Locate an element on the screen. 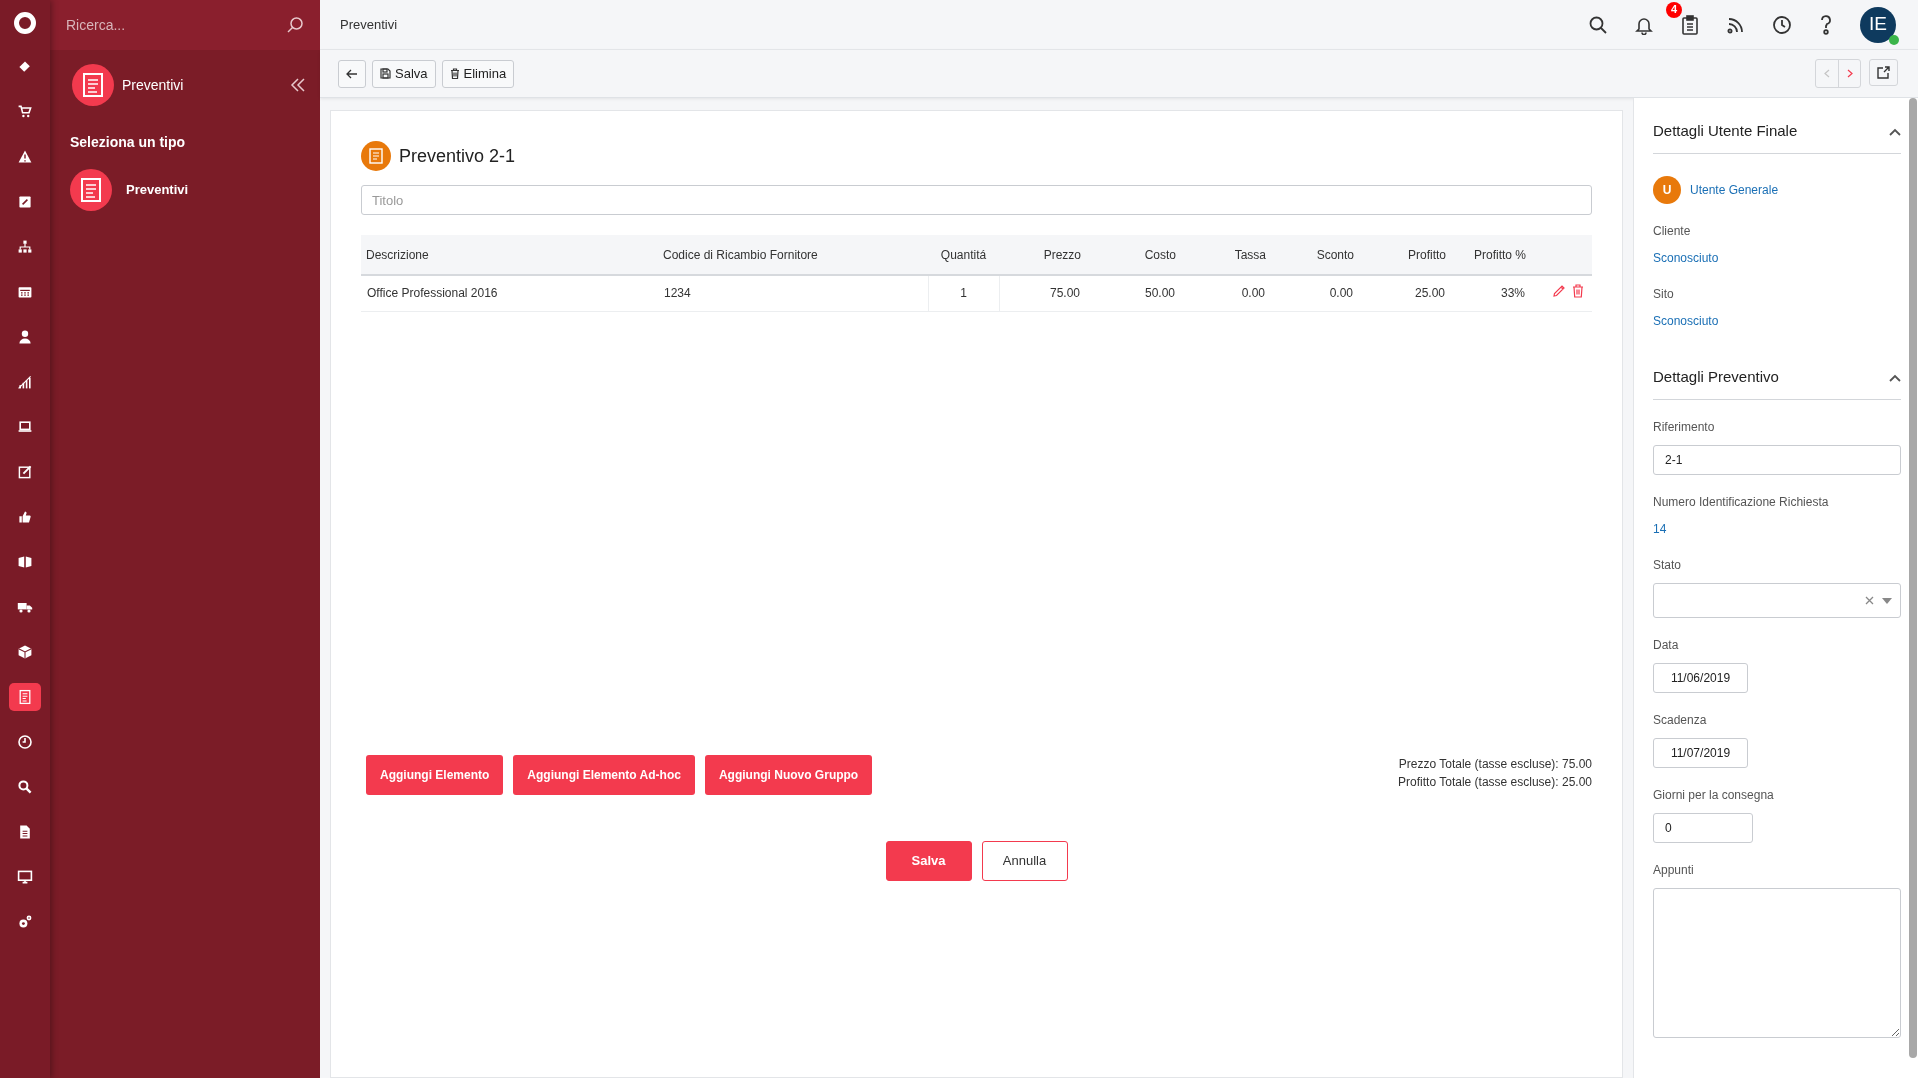  column-header: Codice di Ricambio Fornitore is located at coordinates (793, 255).